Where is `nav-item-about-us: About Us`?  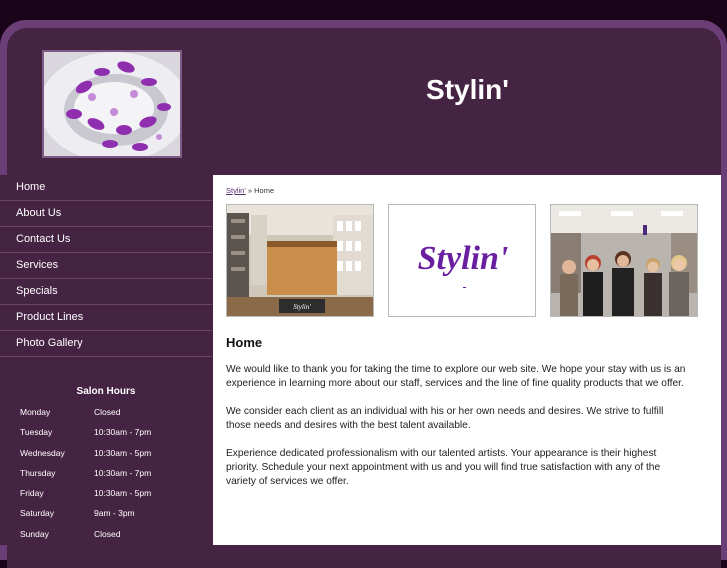
nav-item-about-us: About Us is located at coordinates (106, 214).